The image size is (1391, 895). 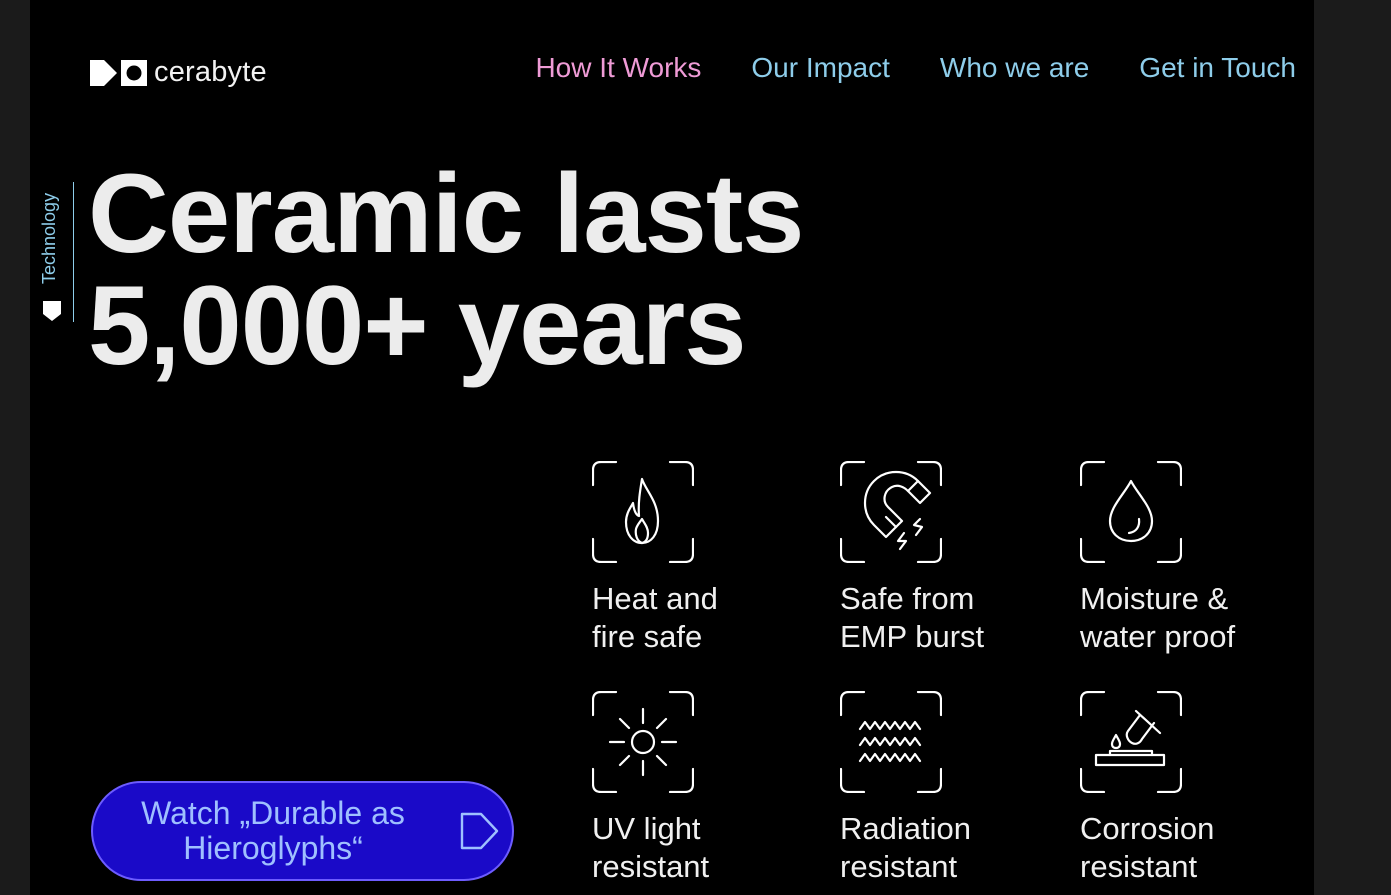 I want to click on logo-mark-icon, so click(x=118, y=72).